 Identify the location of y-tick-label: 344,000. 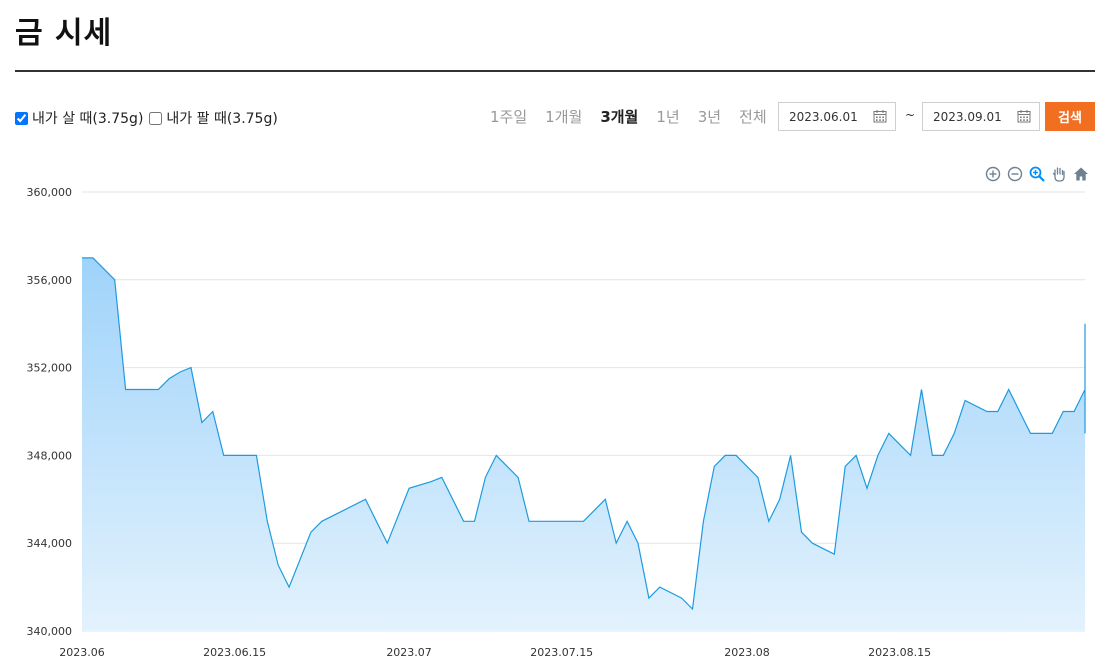
(50, 543).